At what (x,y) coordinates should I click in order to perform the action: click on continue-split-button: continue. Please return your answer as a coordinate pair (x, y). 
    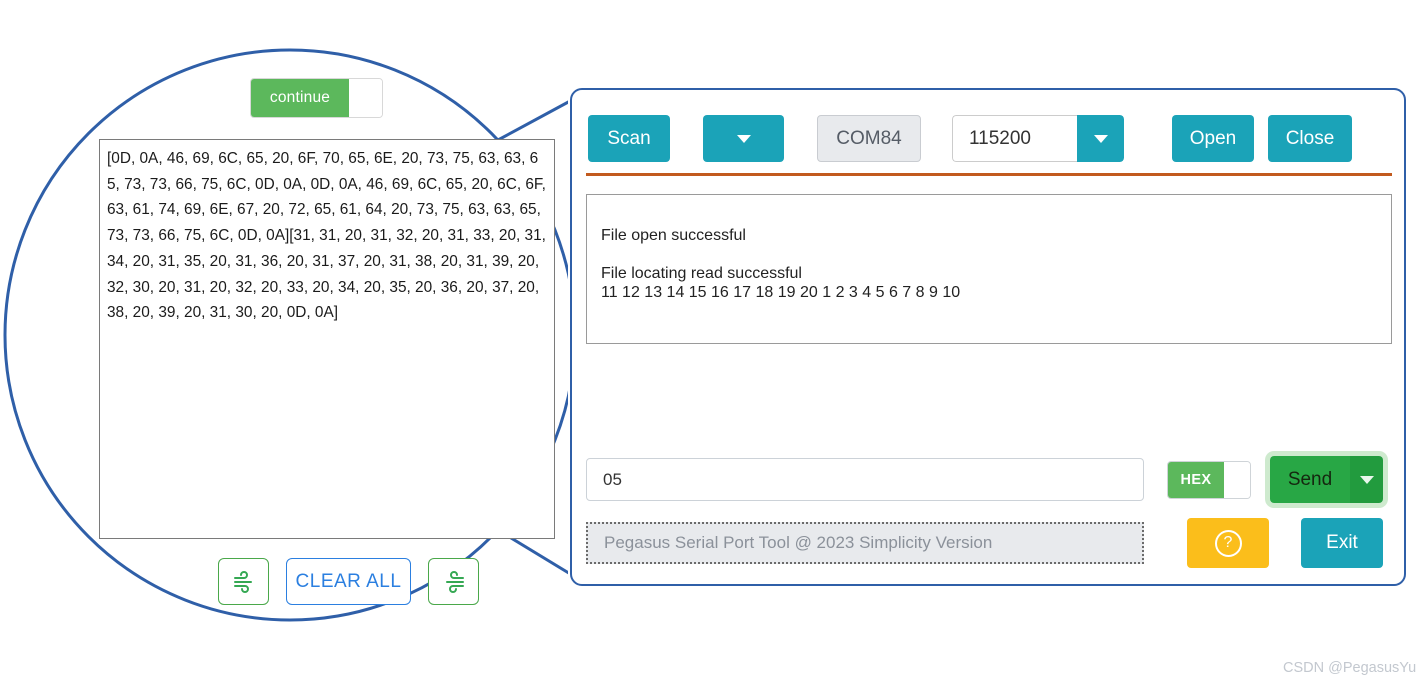
    Looking at the image, I should click on (316, 98).